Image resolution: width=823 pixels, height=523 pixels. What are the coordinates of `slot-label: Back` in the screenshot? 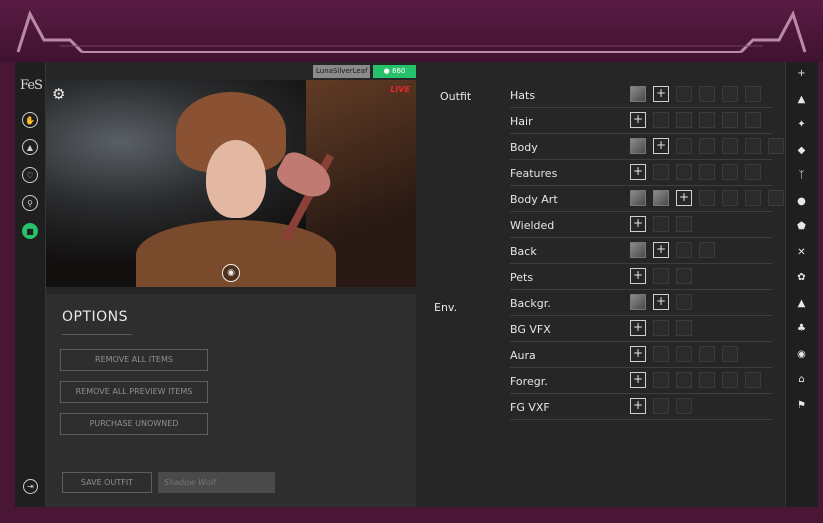 It's located at (523, 251).